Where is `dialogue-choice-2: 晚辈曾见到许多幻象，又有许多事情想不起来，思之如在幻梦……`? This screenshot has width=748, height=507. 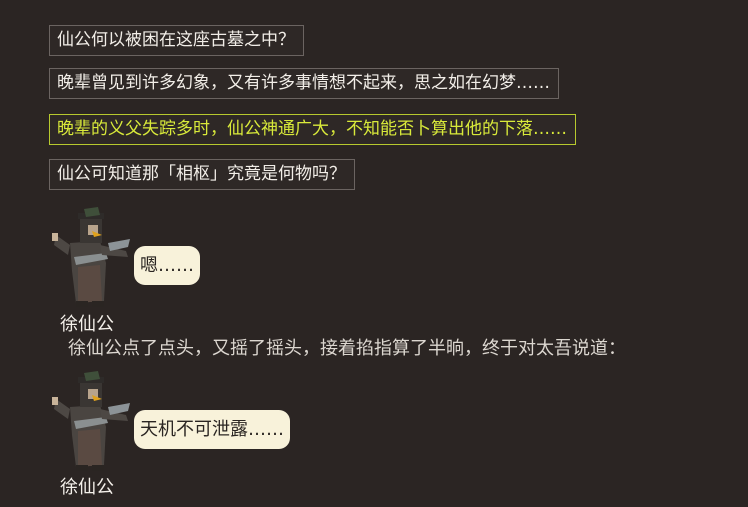 dialogue-choice-2: 晚辈曾见到许多幻象，又有许多事情想不起来，思之如在幻梦…… is located at coordinates (304, 83).